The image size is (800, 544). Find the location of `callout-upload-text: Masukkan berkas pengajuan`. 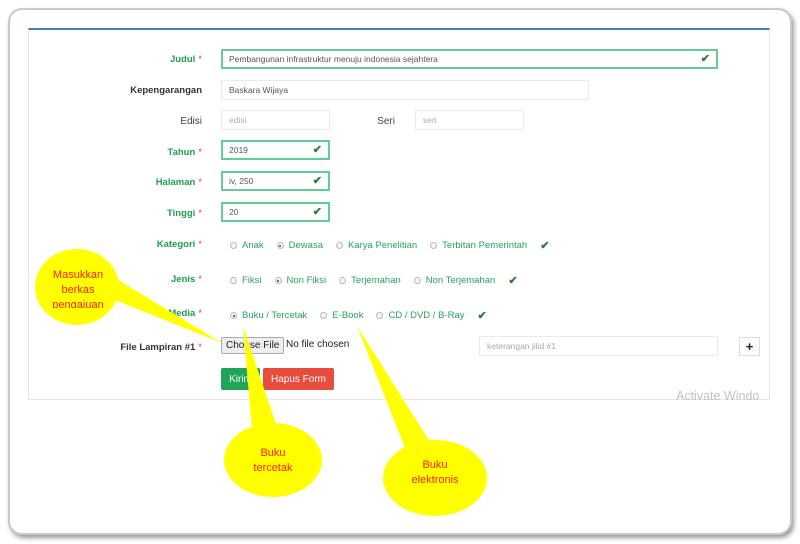

callout-upload-text: Masukkan berkas pengajuan is located at coordinates (78, 288).